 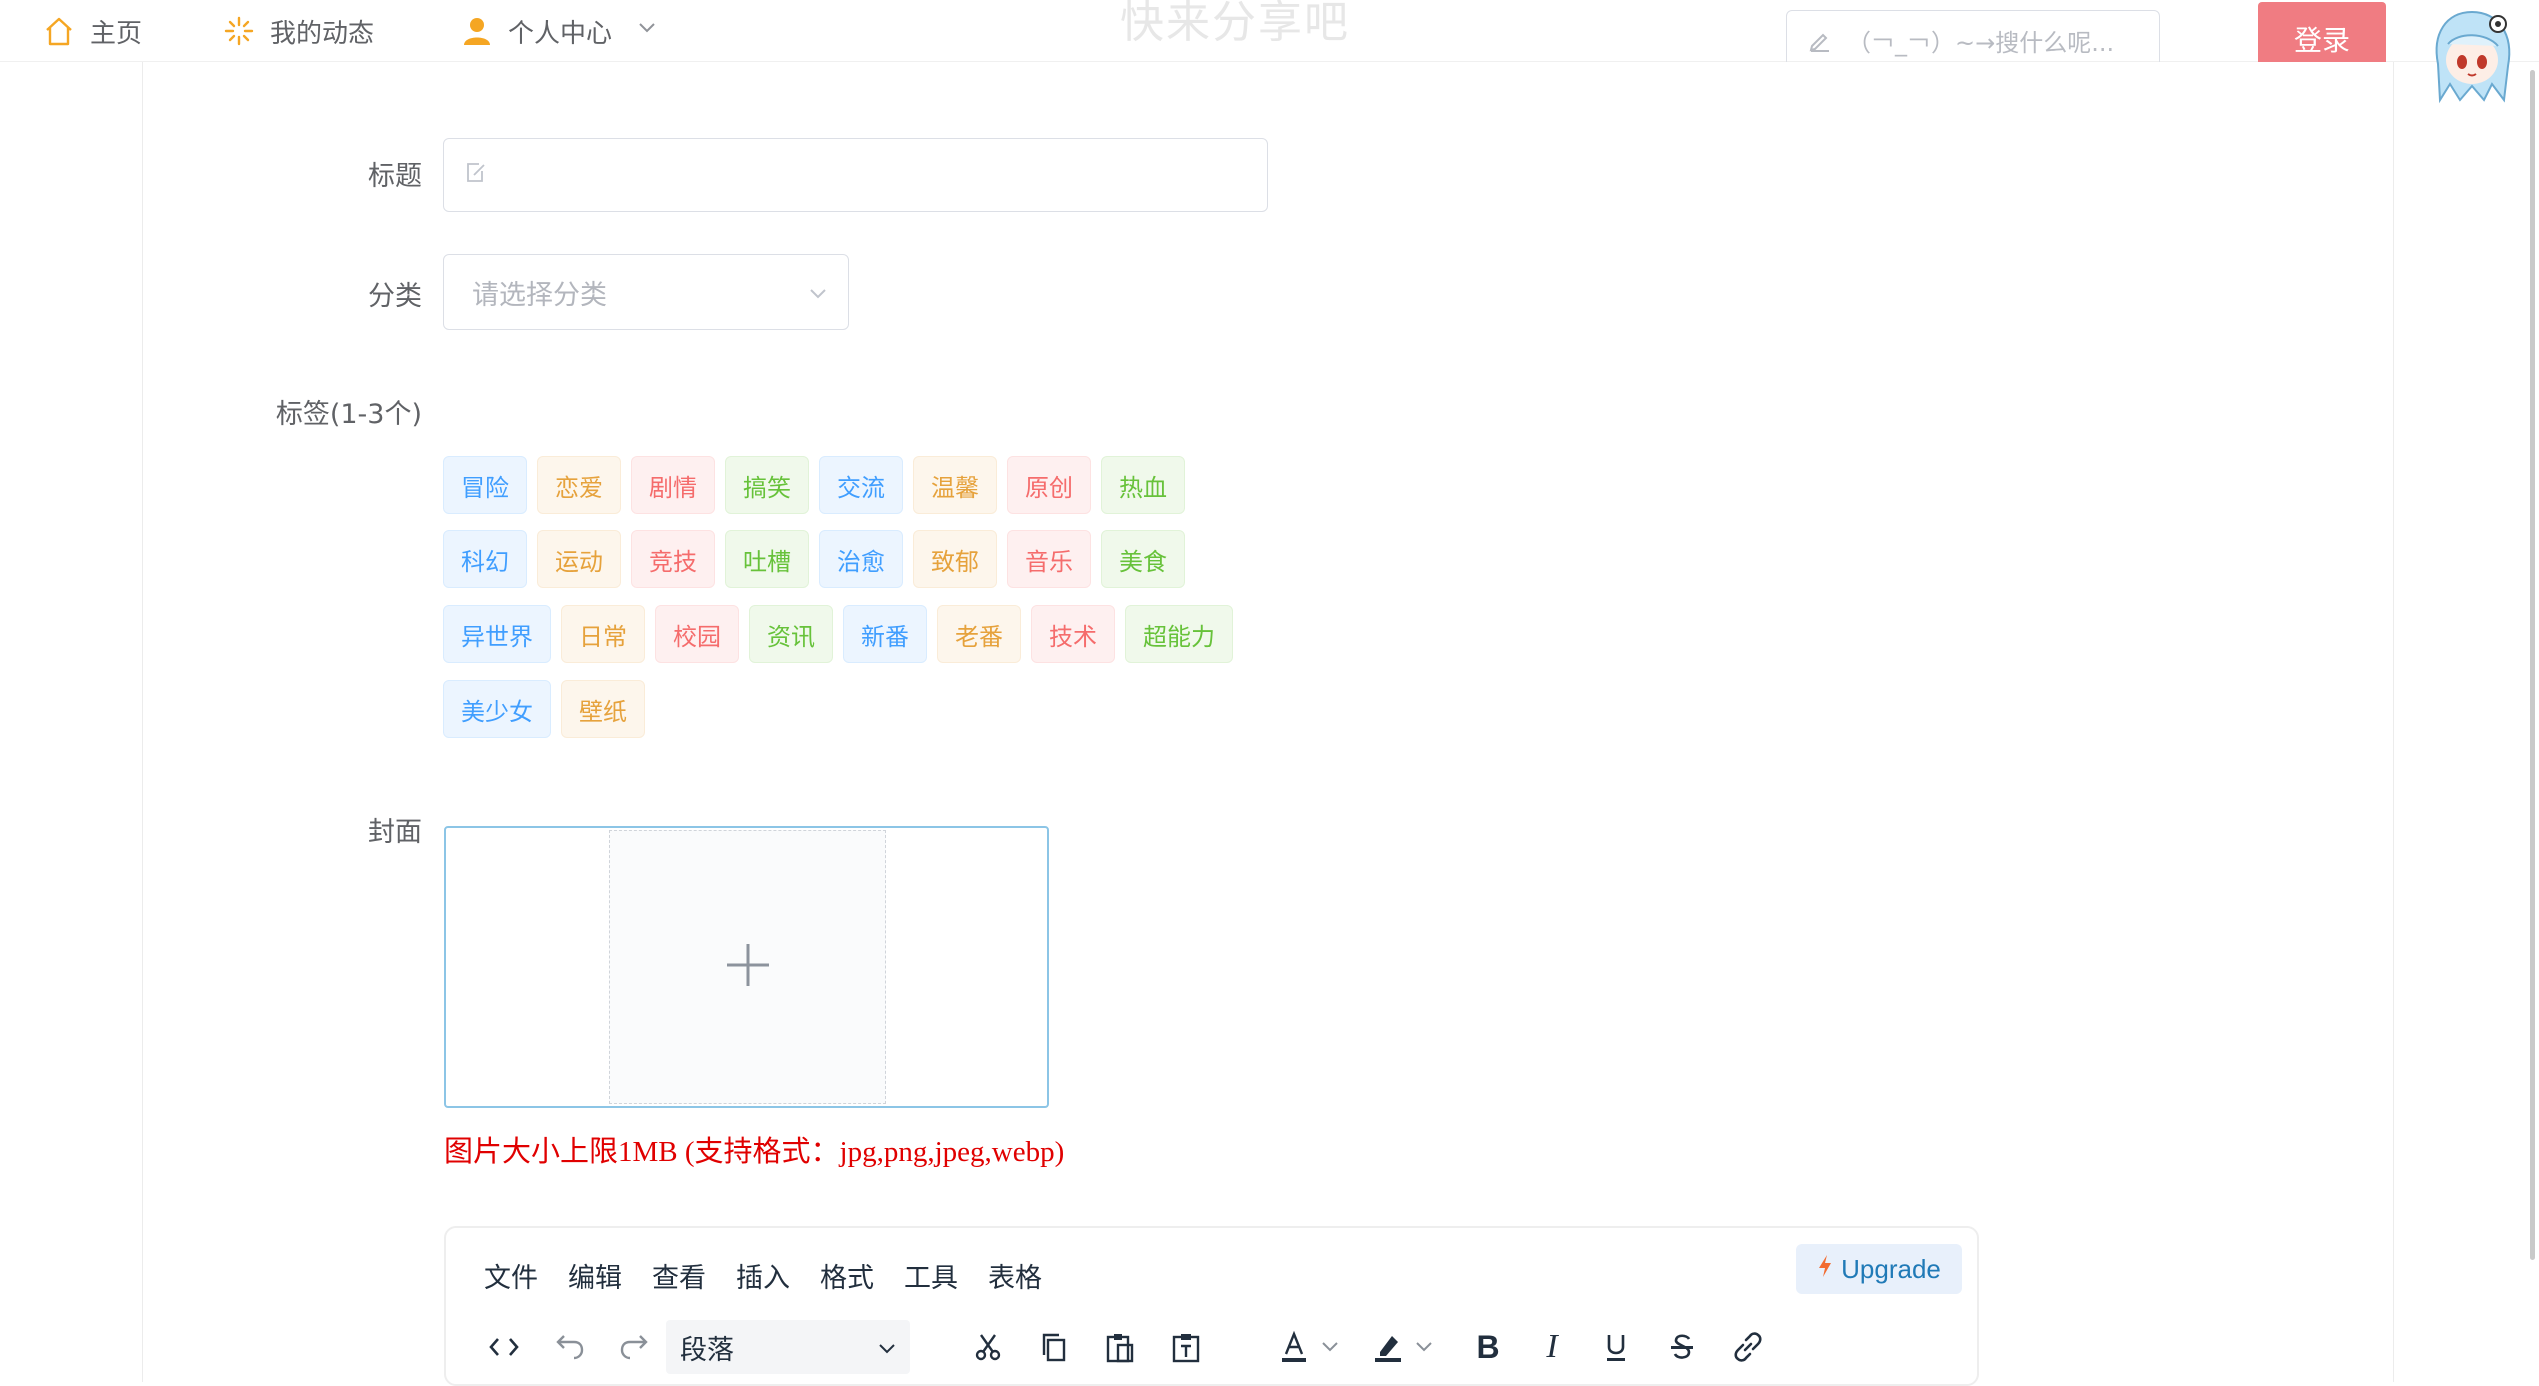 I want to click on editor-menu-item: 工具, so click(x=931, y=1275).